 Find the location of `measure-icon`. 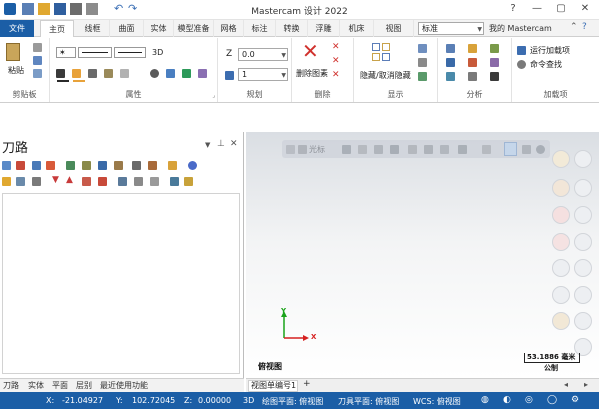

measure-icon is located at coordinates (583, 295).